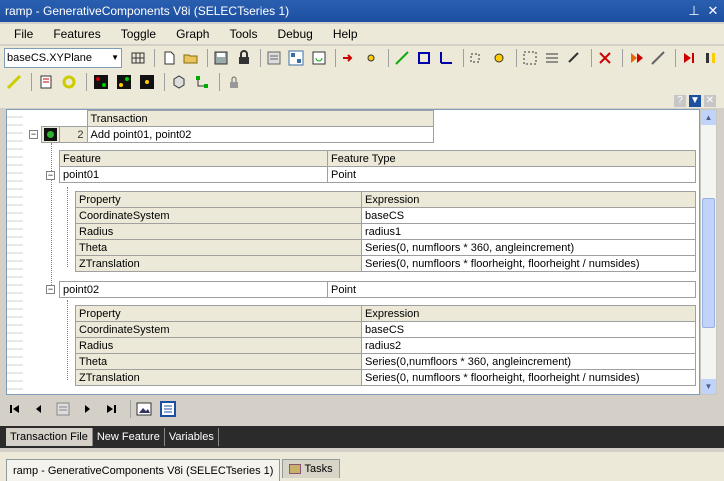 The width and height of the screenshot is (724, 481). Describe the element at coordinates (636, 58) in the screenshot. I see `play-button` at that location.